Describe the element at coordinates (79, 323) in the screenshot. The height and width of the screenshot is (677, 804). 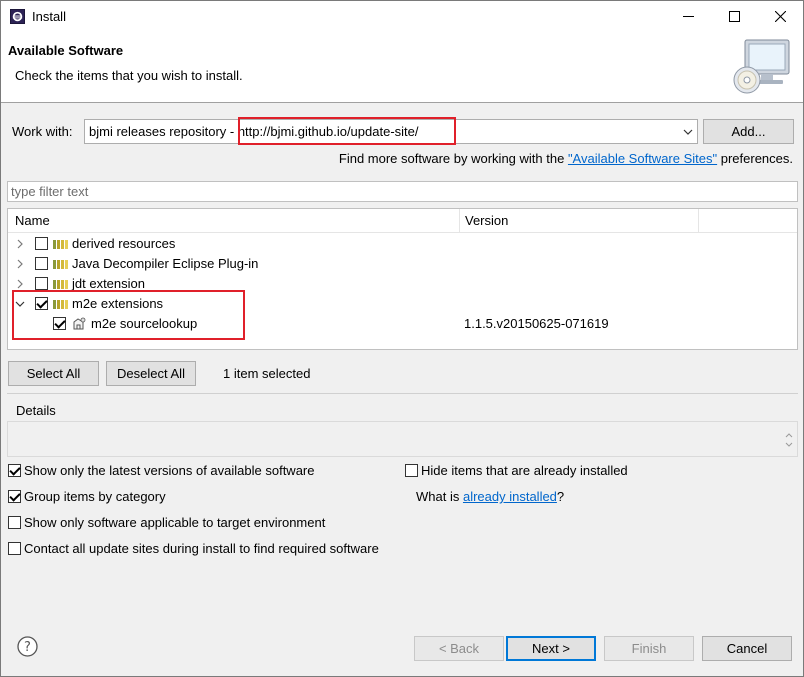
I see `plugin-icon` at that location.